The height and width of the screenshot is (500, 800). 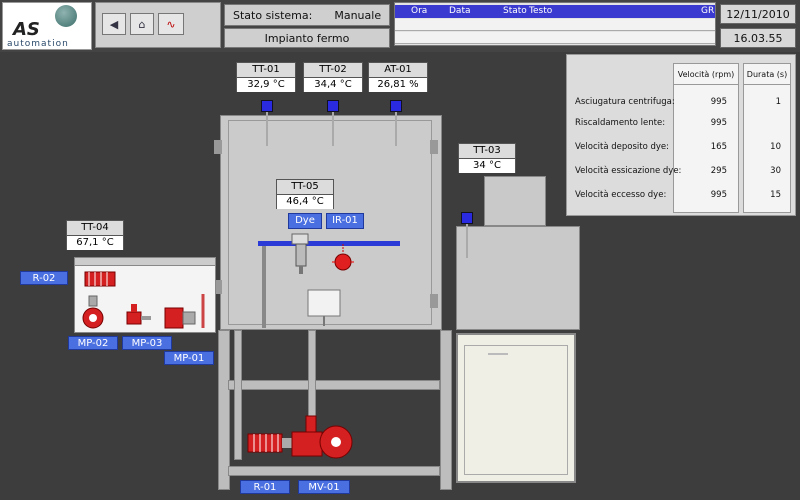 What do you see at coordinates (305, 187) in the screenshot?
I see `sensor-name: TT-05` at bounding box center [305, 187].